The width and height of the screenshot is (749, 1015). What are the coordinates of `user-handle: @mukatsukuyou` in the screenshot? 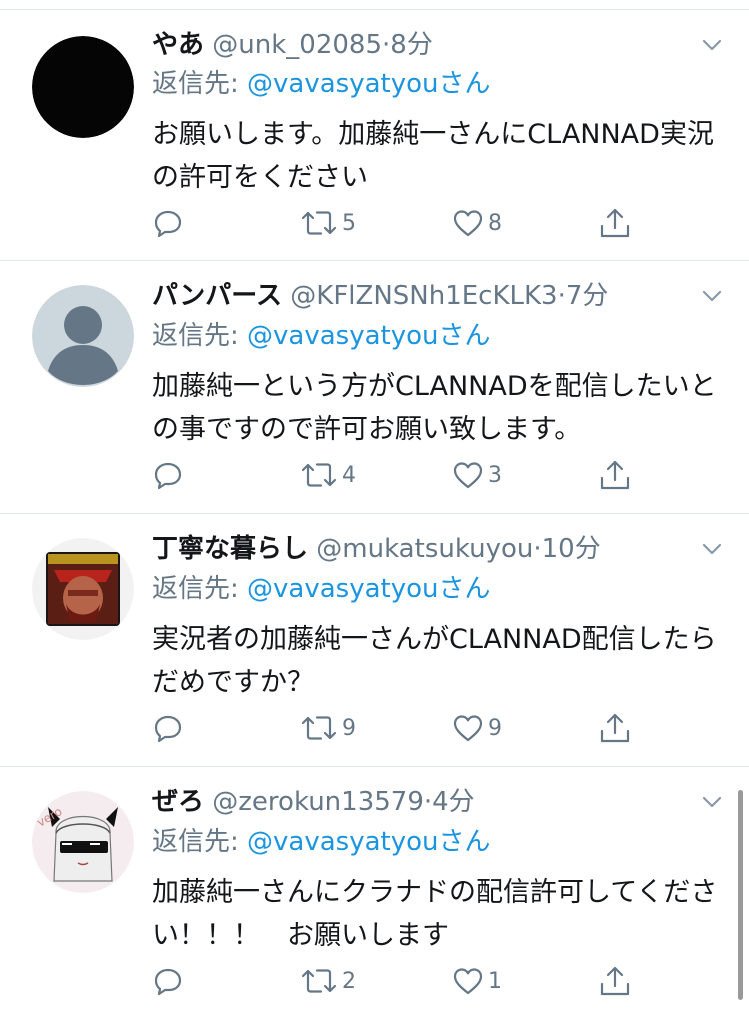 It's located at (424, 549).